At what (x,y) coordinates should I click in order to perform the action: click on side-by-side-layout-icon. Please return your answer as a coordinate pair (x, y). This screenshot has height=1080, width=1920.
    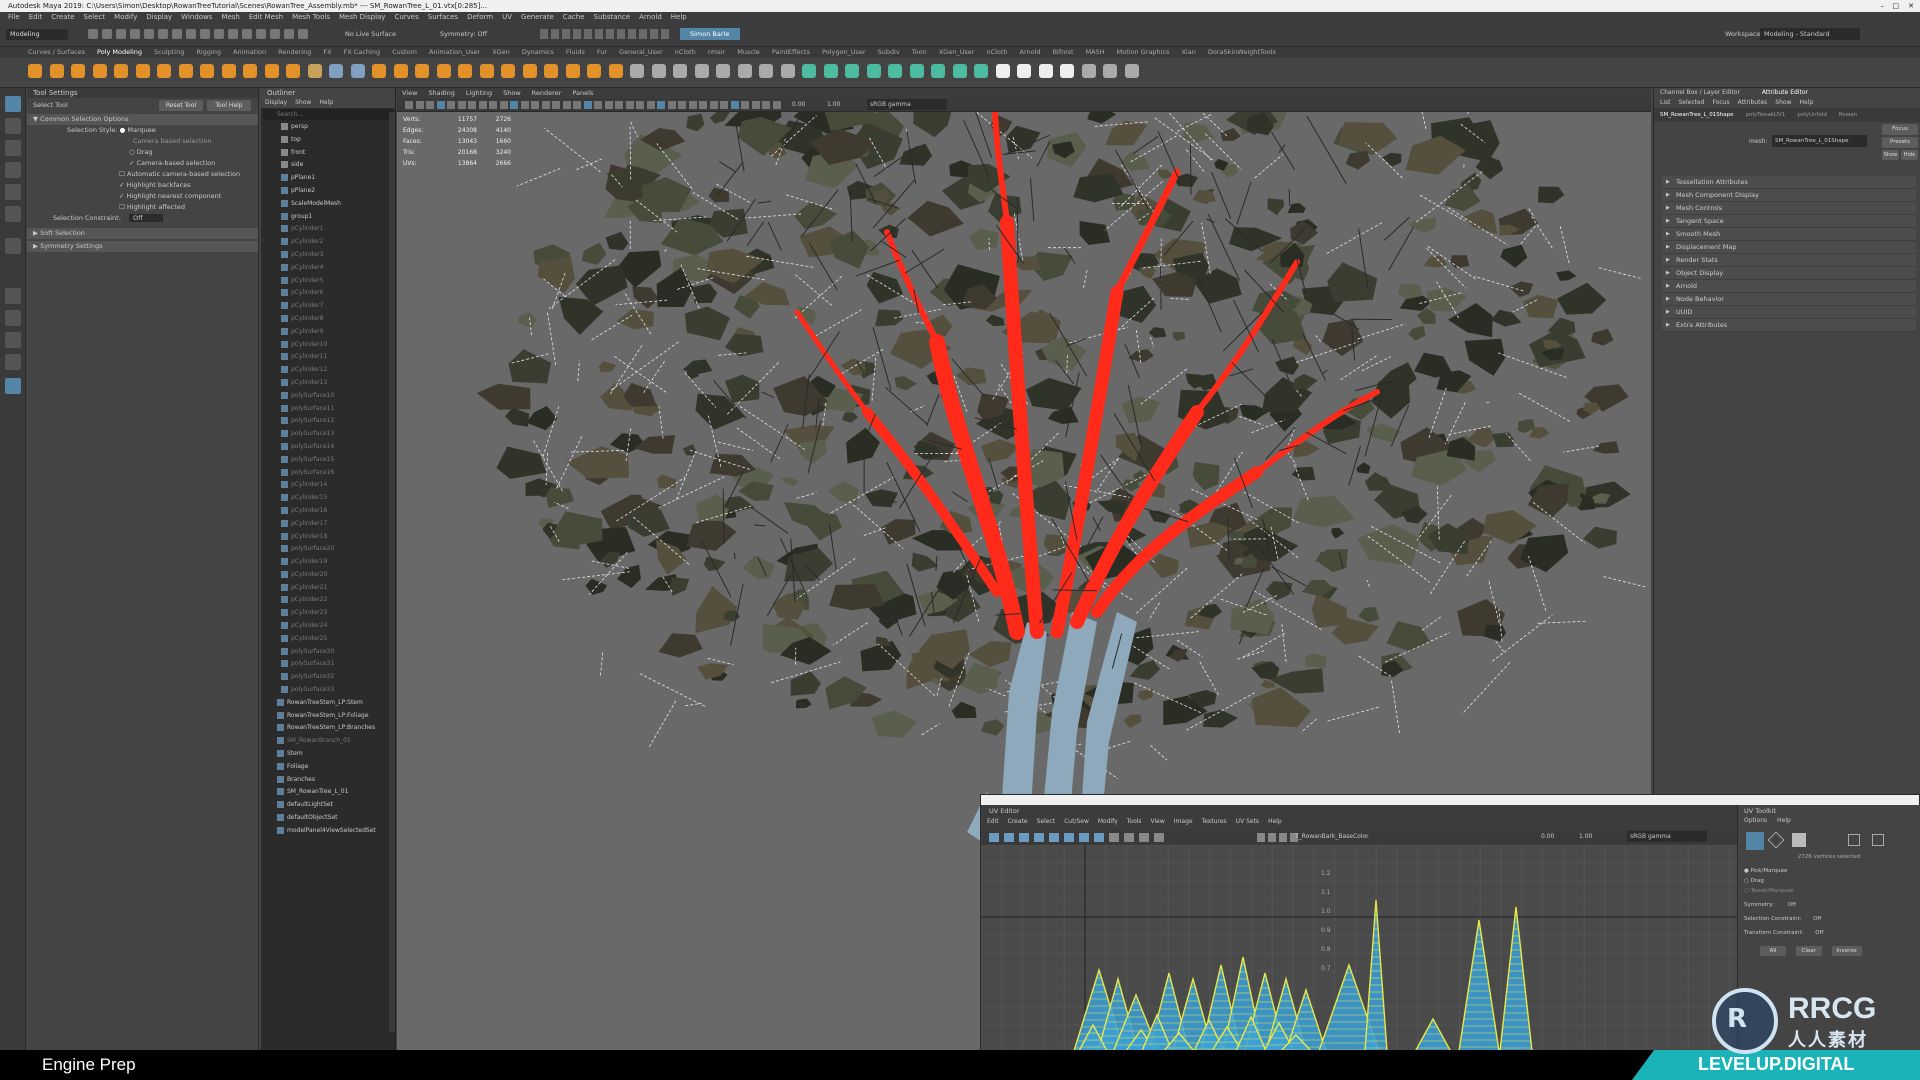
    Looking at the image, I should click on (13, 340).